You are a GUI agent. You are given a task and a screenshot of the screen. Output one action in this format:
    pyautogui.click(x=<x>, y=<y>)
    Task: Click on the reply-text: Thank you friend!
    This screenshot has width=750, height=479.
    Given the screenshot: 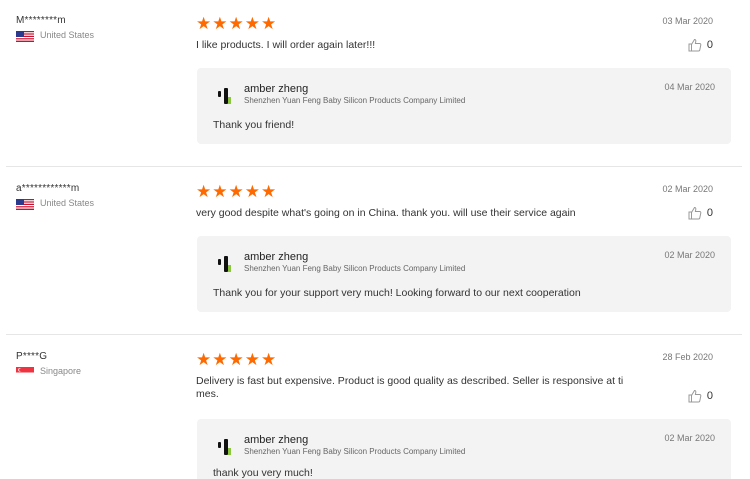 What is the action you would take?
    pyautogui.click(x=254, y=125)
    